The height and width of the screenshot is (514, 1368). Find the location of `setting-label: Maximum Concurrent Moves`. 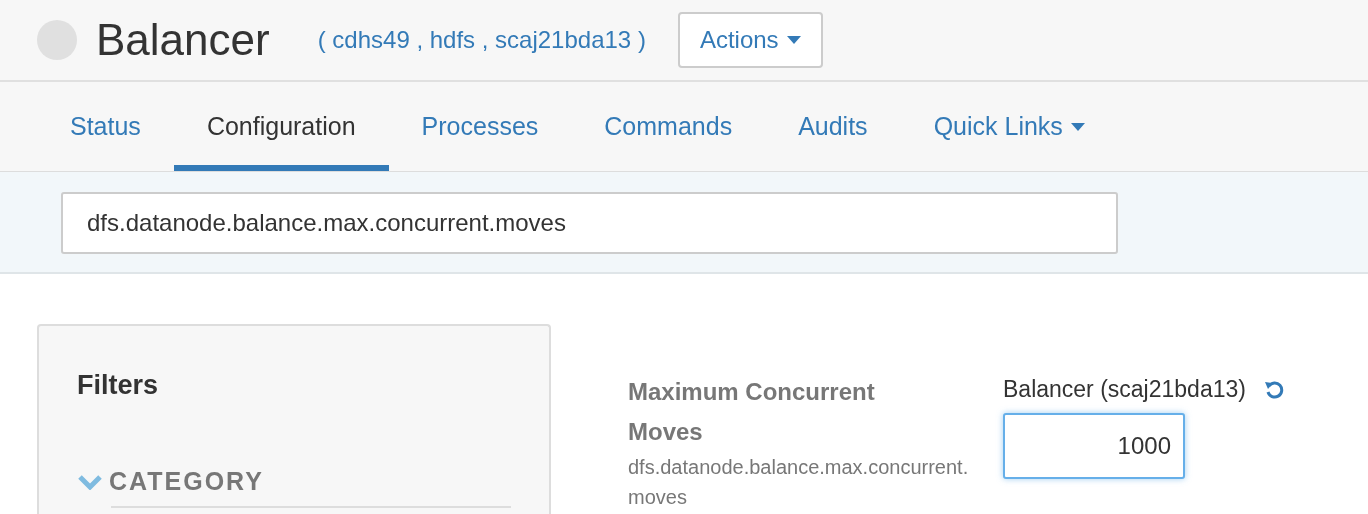

setting-label: Maximum Concurrent Moves is located at coordinates (752, 412).